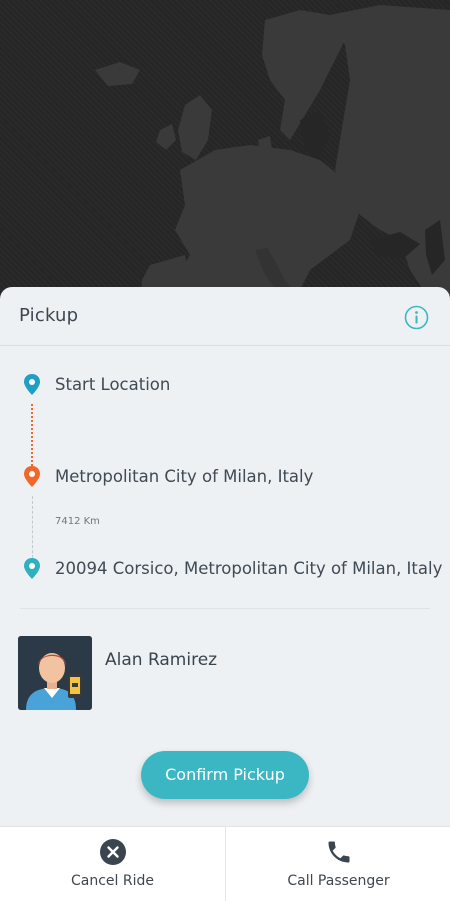 Image resolution: width=450 pixels, height=901 pixels. I want to click on info-icon, so click(416, 317).